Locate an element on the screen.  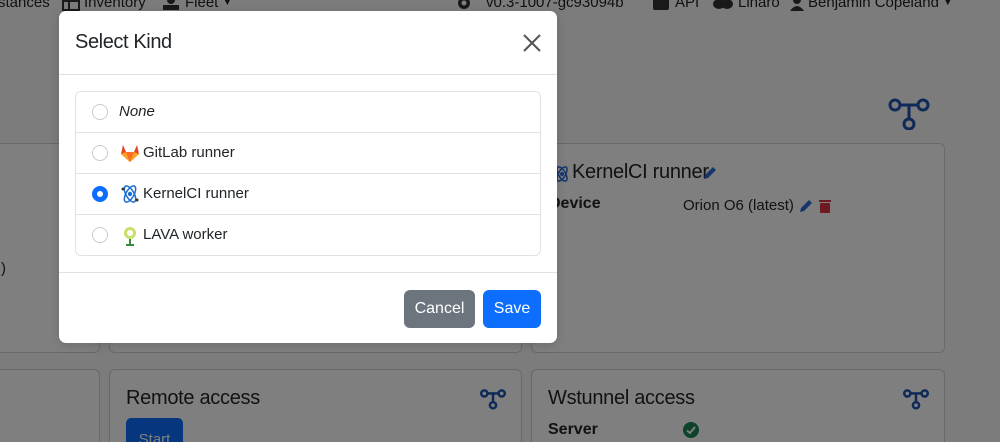
modal-footer: Cancel Save is located at coordinates (308, 307).